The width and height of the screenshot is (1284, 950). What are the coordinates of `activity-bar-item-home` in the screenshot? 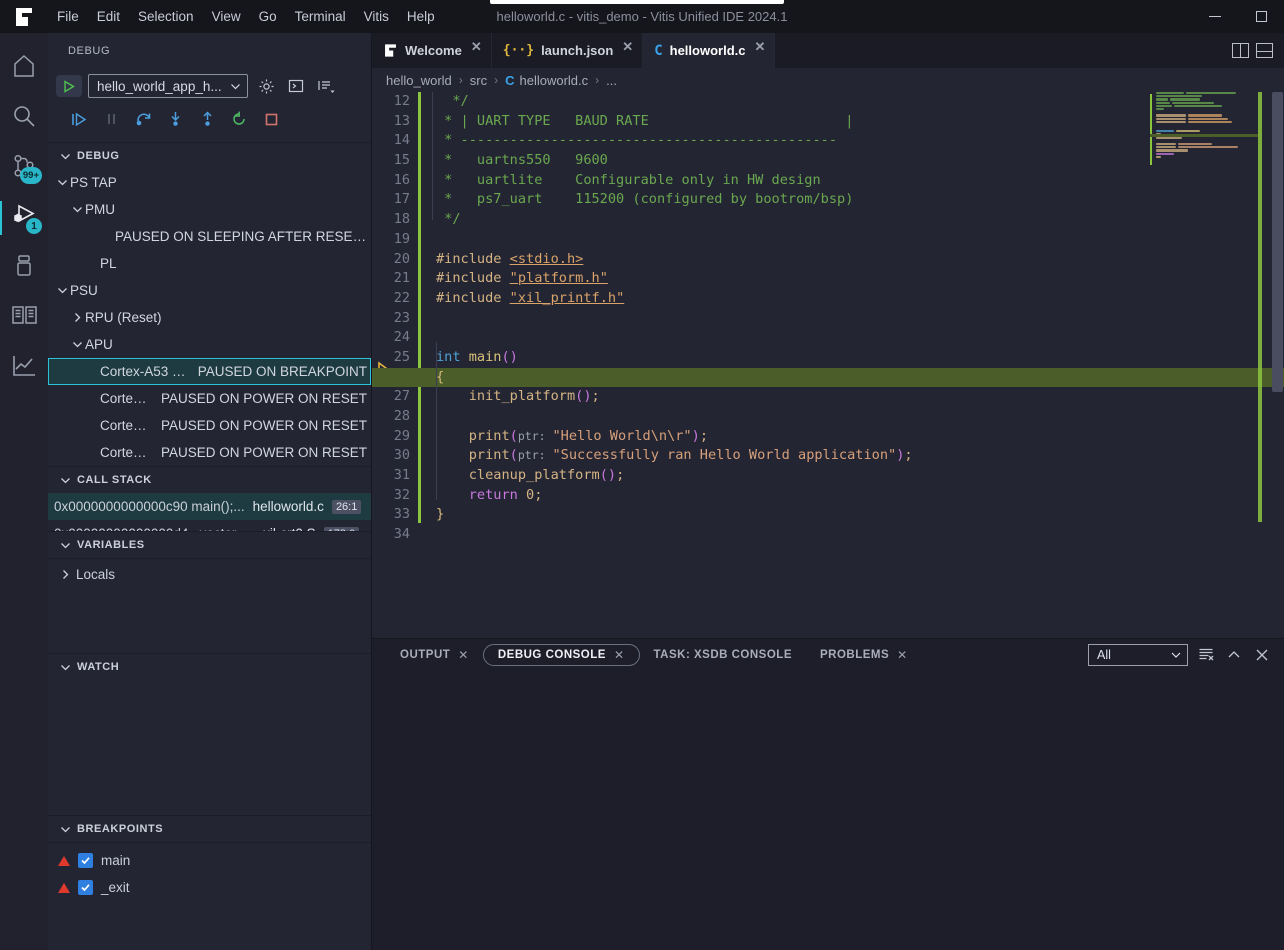 It's located at (24, 68).